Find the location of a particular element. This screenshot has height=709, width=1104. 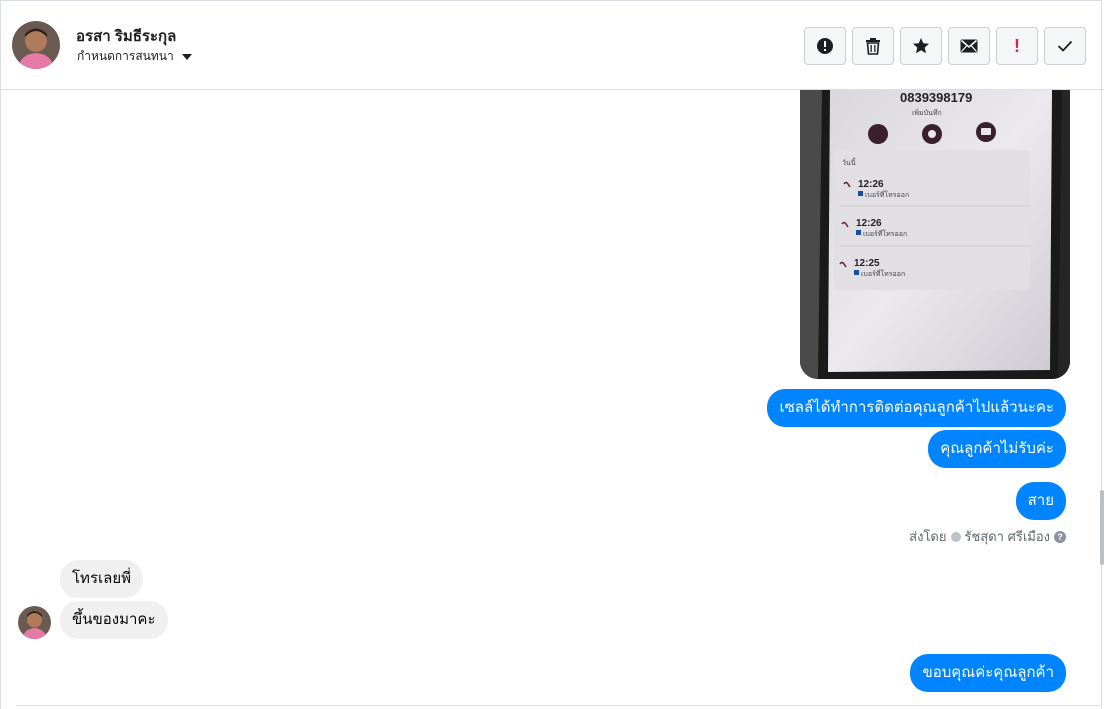

follow-up-button: ! is located at coordinates (1017, 46).